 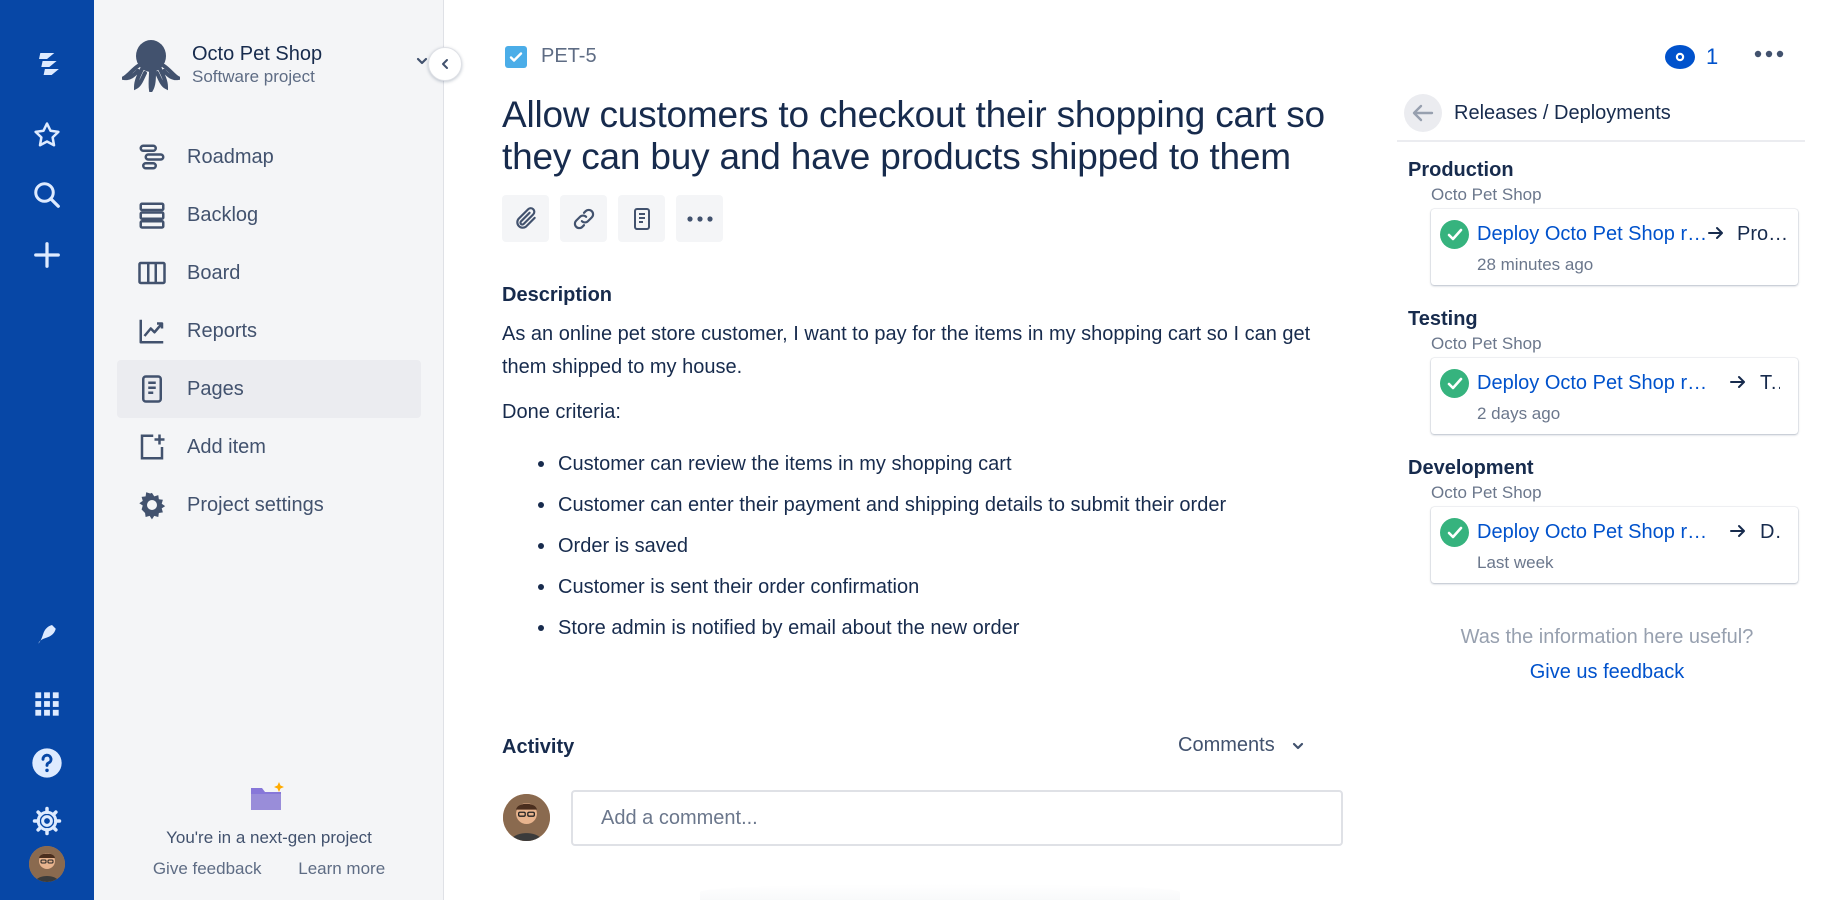 I want to click on releases-panel-header: Releases / Deployments, so click(x=1601, y=117).